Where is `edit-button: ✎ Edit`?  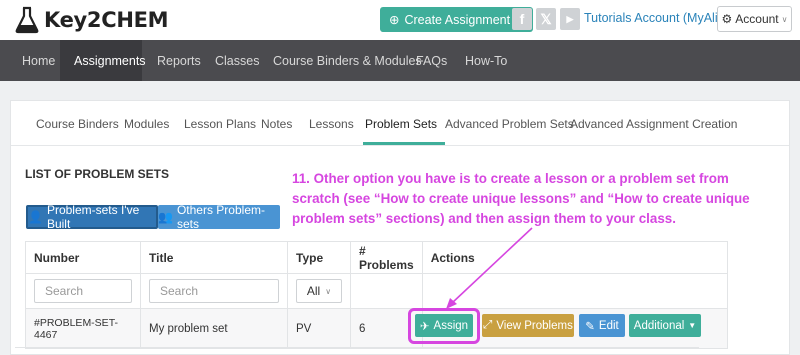
edit-button: ✎ Edit is located at coordinates (602, 325).